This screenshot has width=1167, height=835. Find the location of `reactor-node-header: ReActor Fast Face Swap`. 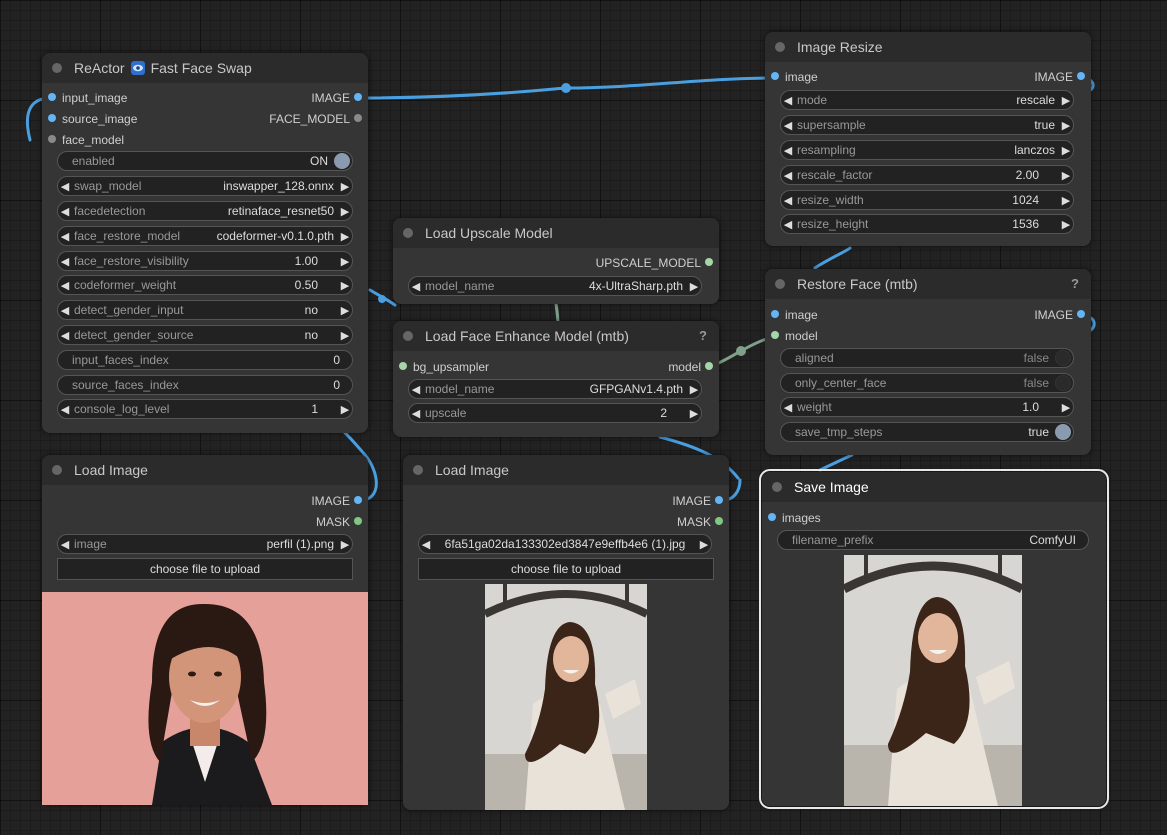

reactor-node-header: ReActor Fast Face Swap is located at coordinates (205, 68).